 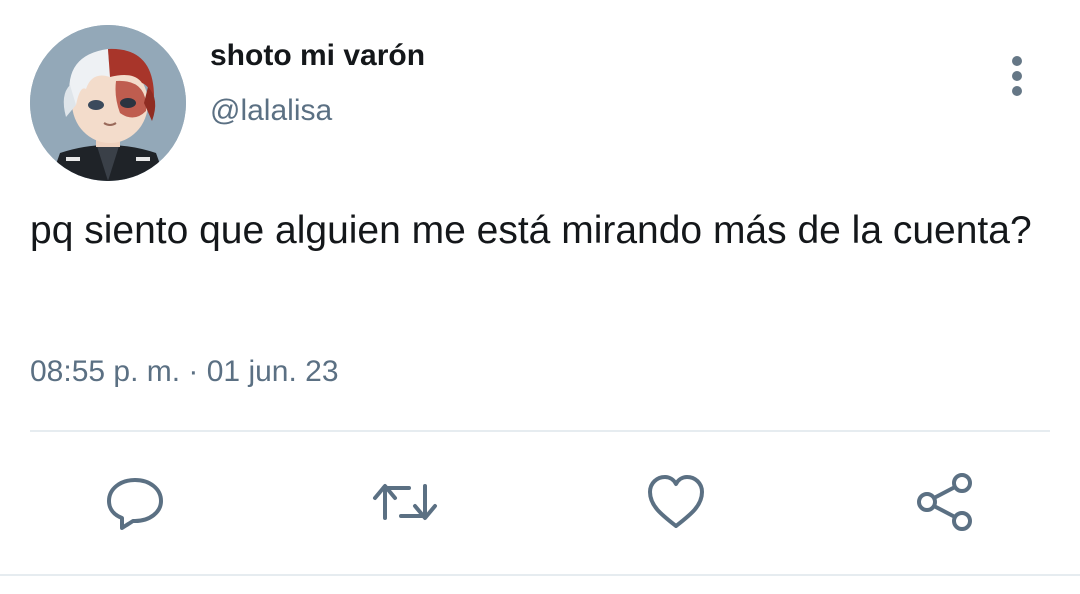 I want to click on share-icon, so click(x=944, y=502).